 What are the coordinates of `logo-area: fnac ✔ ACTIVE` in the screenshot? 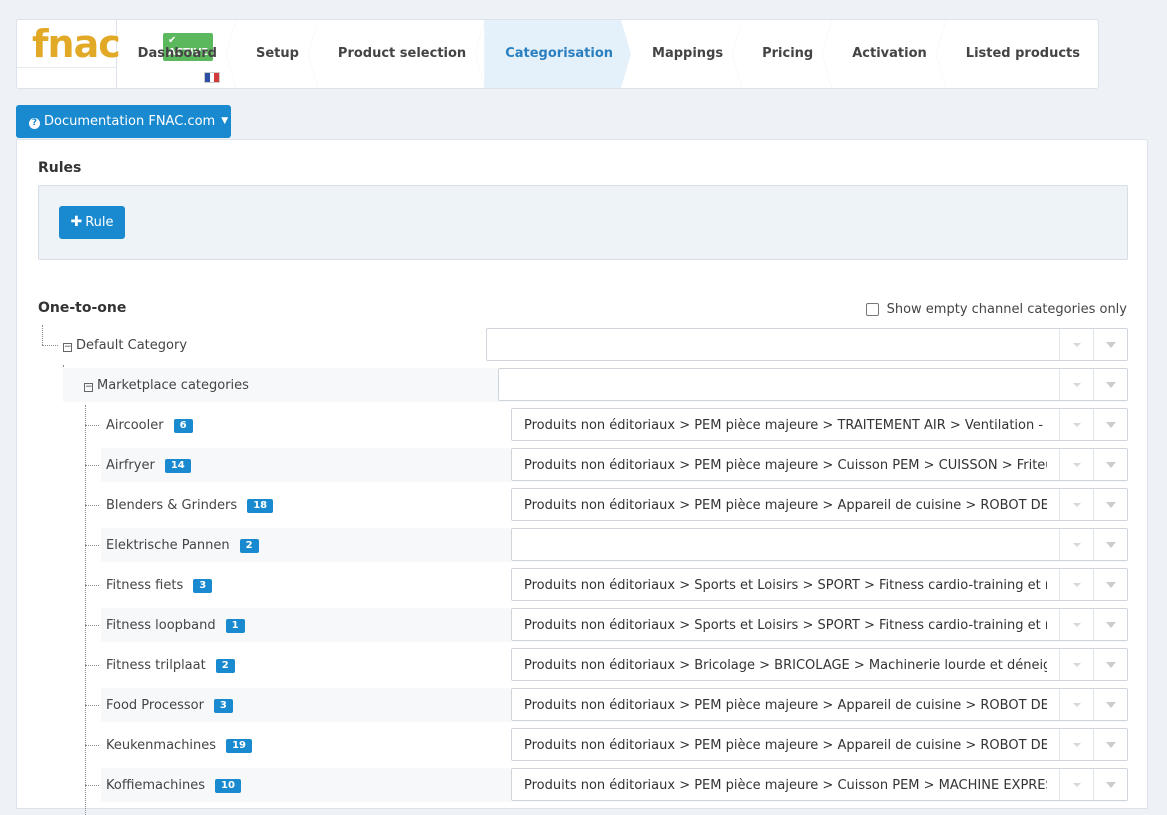 It's located at (115, 44).